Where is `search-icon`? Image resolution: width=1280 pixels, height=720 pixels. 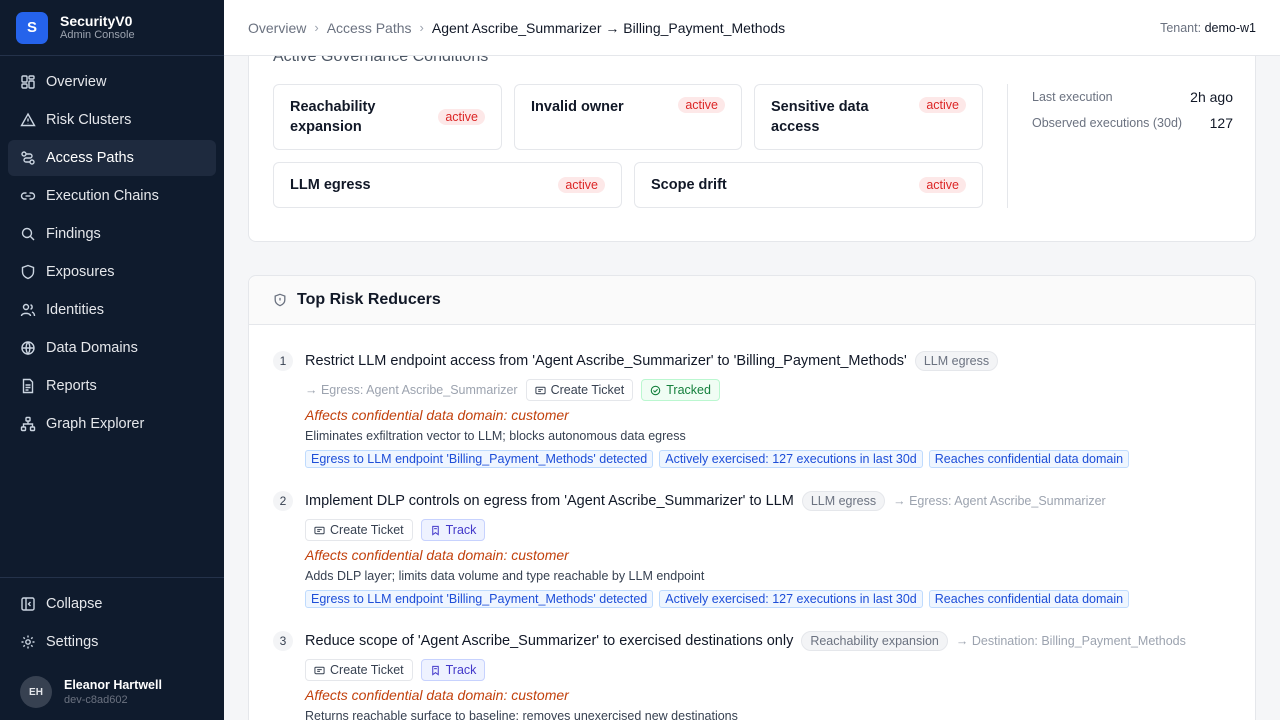
search-icon is located at coordinates (28, 234).